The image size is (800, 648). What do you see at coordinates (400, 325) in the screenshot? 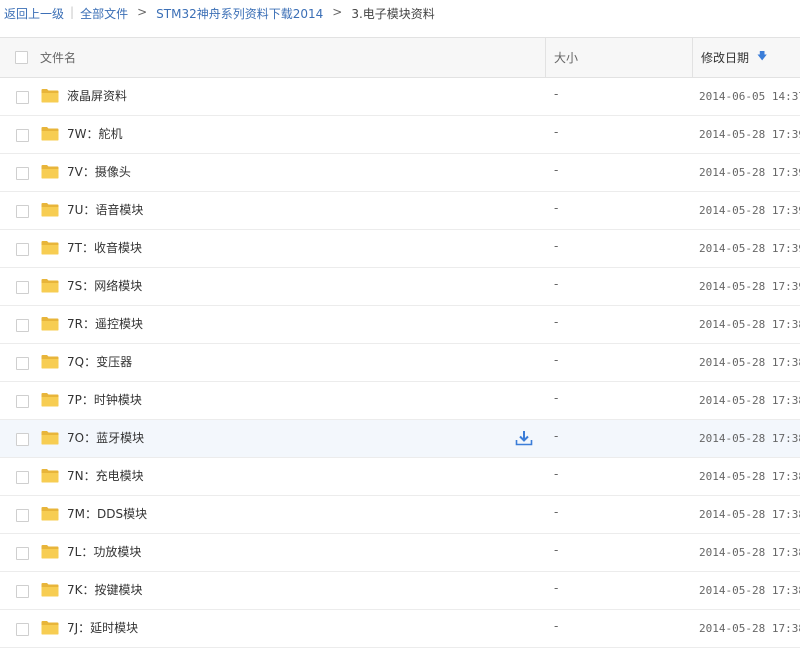
I see `file-row: 7R：遥控模块 - 2014-05-28 17:38` at bounding box center [400, 325].